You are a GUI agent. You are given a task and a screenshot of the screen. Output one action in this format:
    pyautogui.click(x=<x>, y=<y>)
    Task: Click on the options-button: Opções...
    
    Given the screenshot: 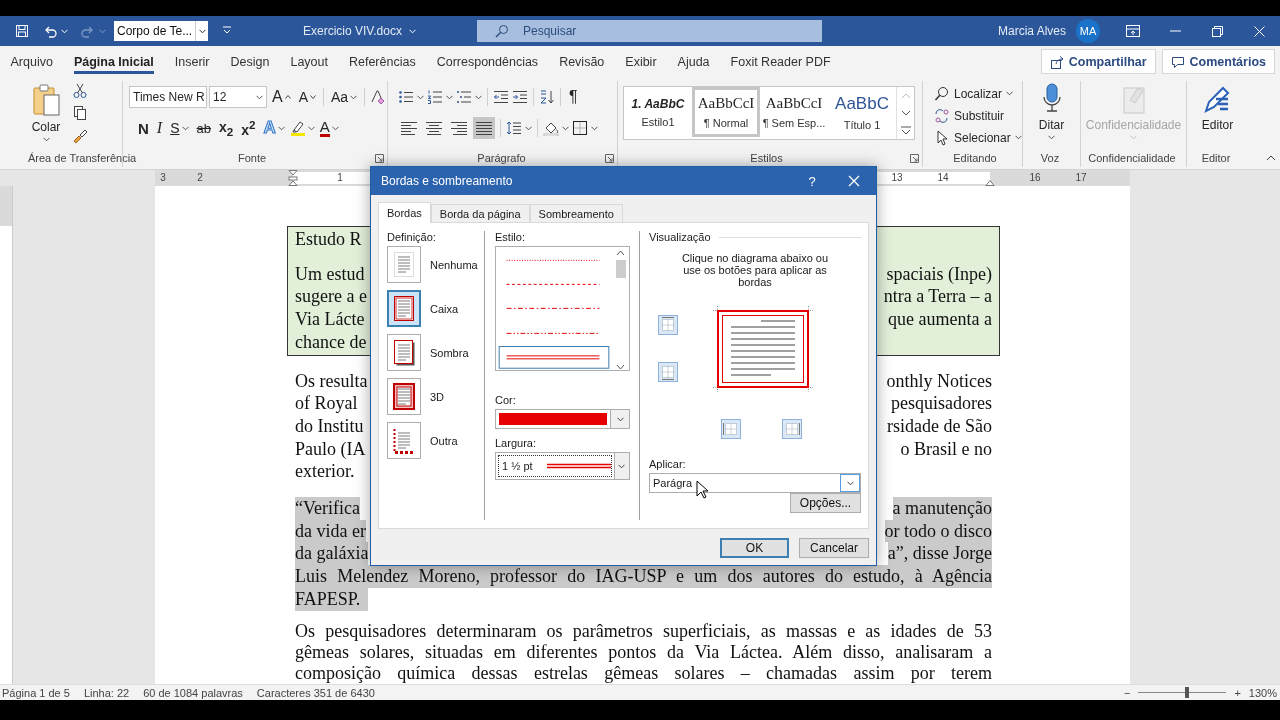 What is the action you would take?
    pyautogui.click(x=825, y=503)
    